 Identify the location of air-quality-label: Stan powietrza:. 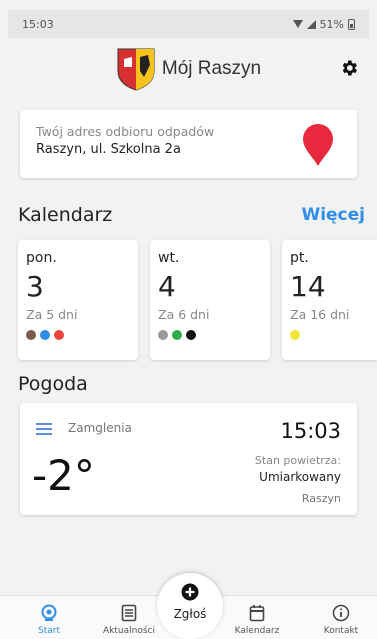
(297, 460).